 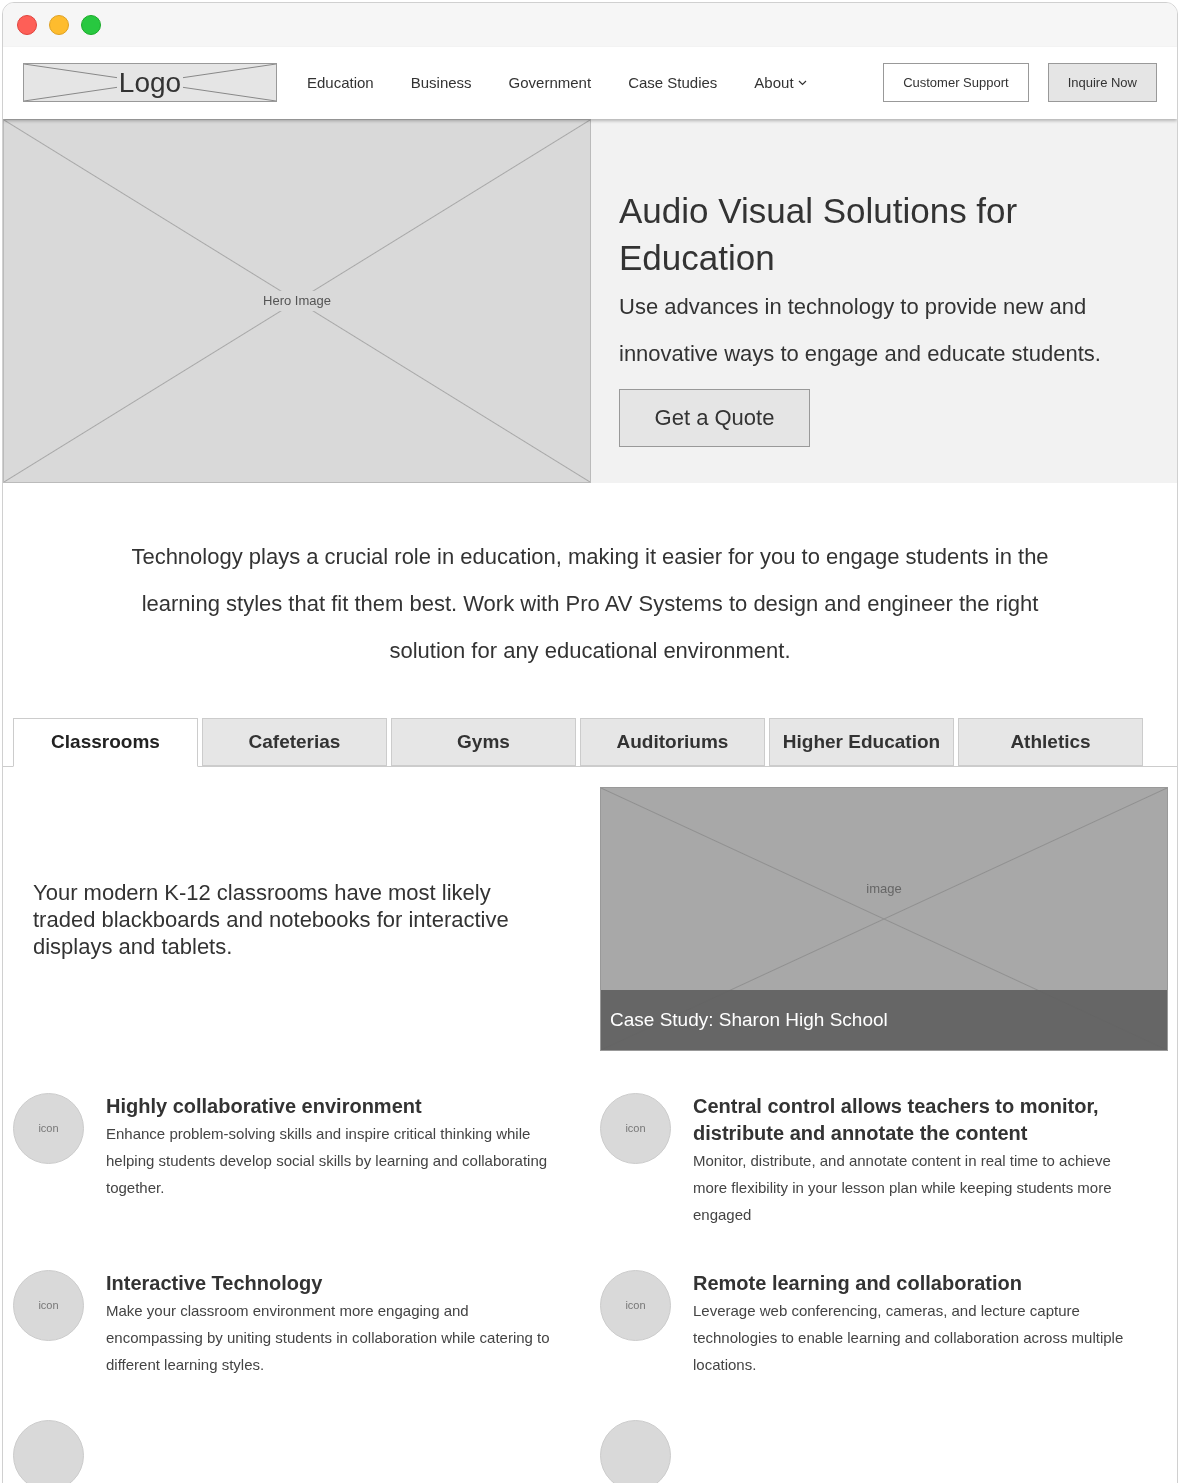 I want to click on nav-link: Business, so click(x=441, y=83).